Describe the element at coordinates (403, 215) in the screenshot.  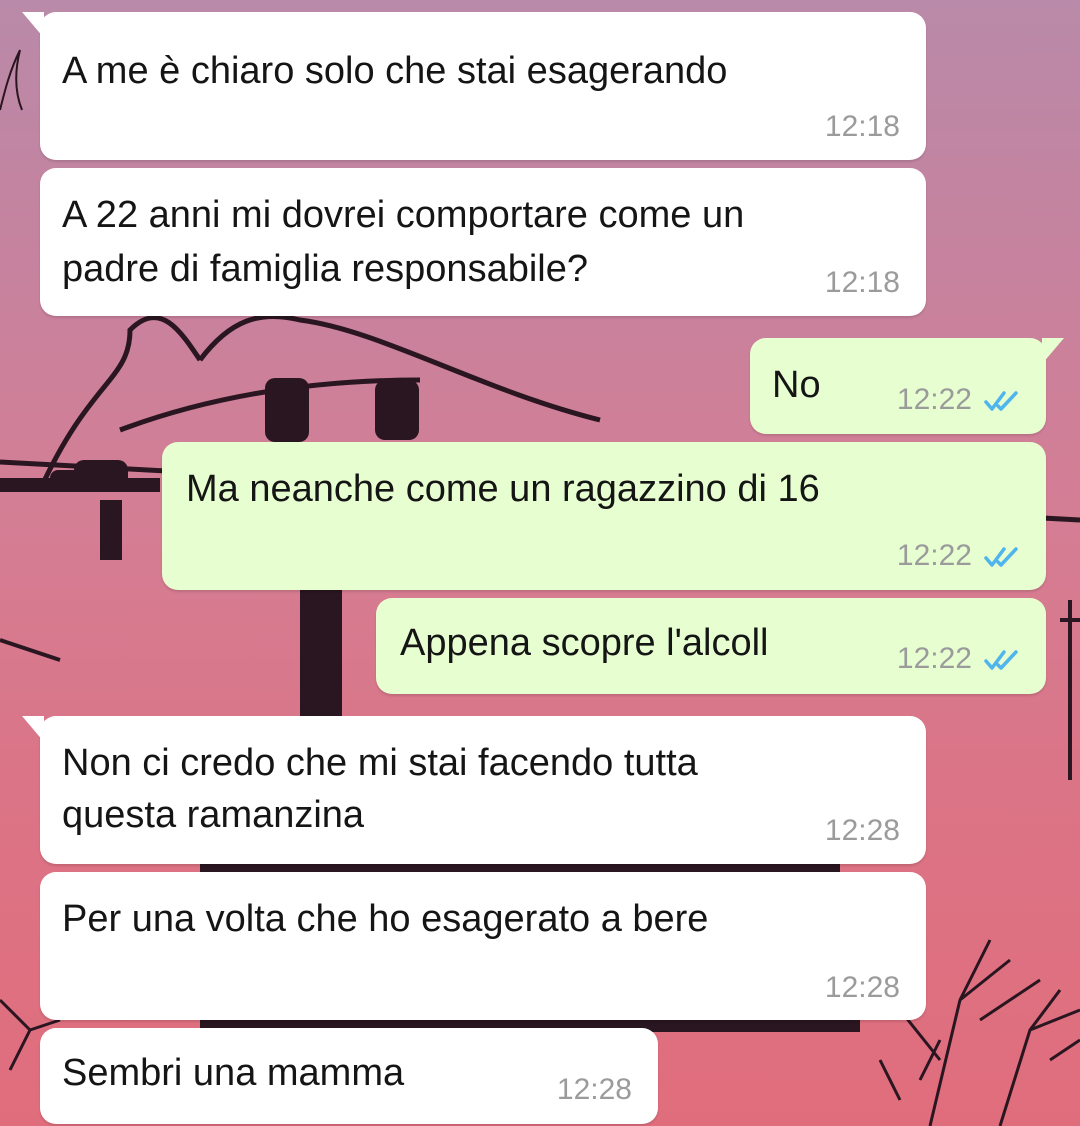
I see `message-text-line: A 22 anni mi dovrei comportare come un` at that location.